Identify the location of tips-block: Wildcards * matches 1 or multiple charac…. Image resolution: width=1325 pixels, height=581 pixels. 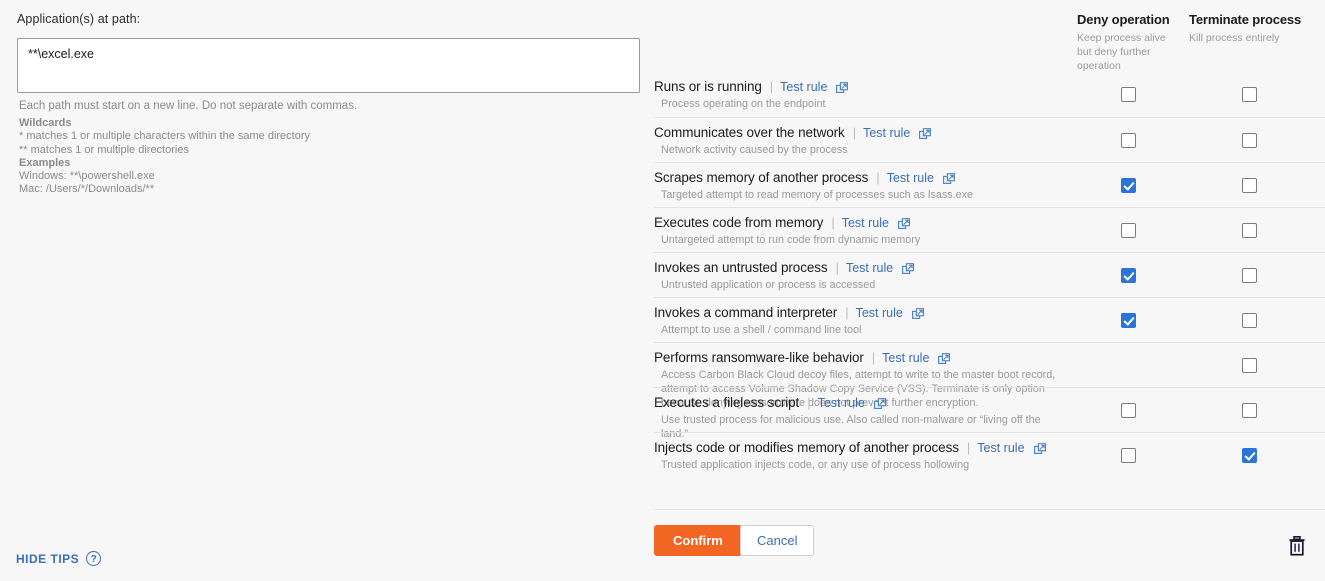
(164, 157).